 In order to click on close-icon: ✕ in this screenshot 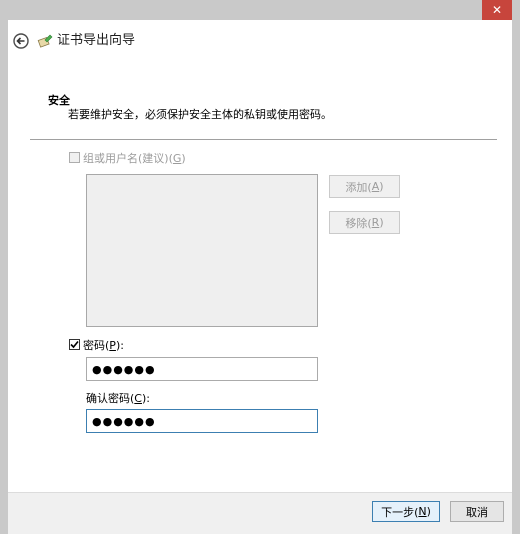, I will do `click(497, 10)`.